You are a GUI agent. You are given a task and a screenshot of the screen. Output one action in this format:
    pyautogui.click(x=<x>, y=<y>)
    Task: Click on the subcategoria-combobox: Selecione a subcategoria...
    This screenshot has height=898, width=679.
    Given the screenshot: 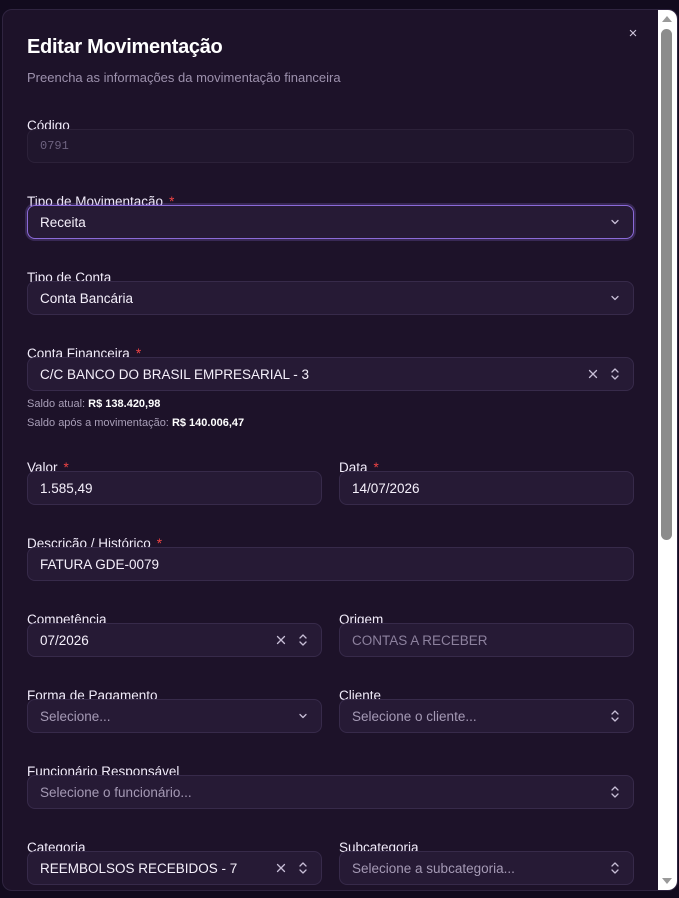 What is the action you would take?
    pyautogui.click(x=486, y=868)
    